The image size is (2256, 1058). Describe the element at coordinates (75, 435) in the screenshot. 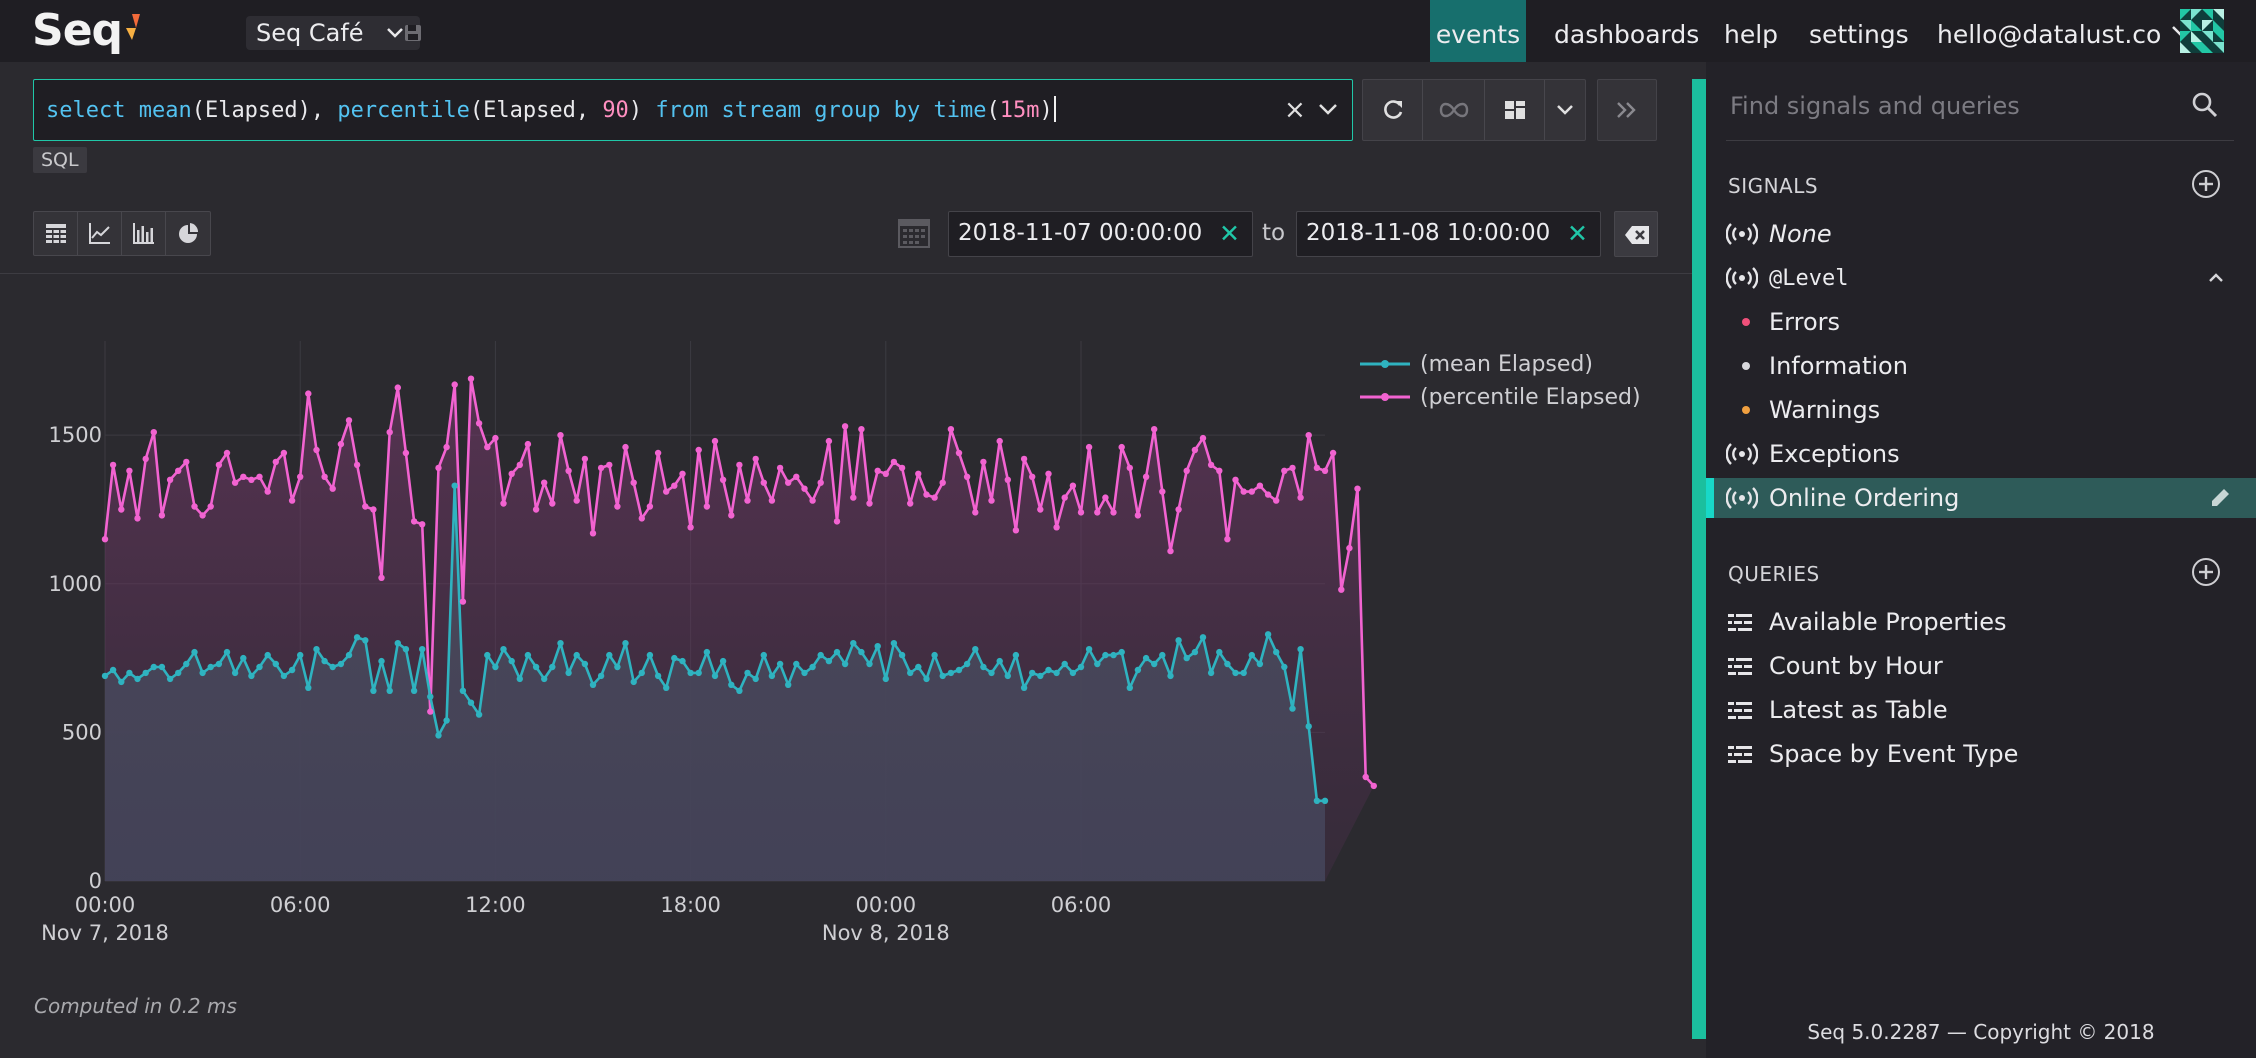

I see `y-tick-label: 1500` at that location.